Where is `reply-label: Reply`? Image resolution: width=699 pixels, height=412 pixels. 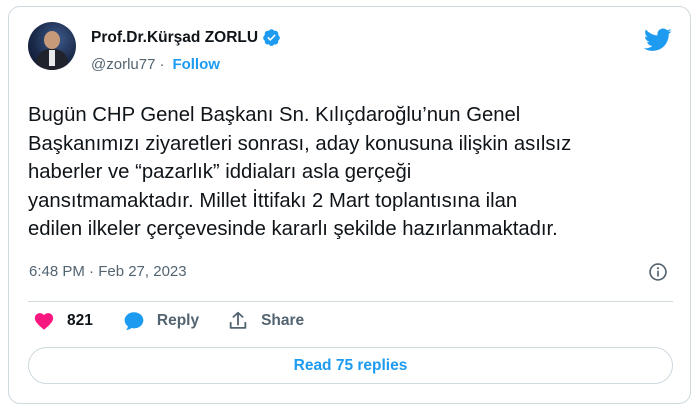 reply-label: Reply is located at coordinates (178, 320).